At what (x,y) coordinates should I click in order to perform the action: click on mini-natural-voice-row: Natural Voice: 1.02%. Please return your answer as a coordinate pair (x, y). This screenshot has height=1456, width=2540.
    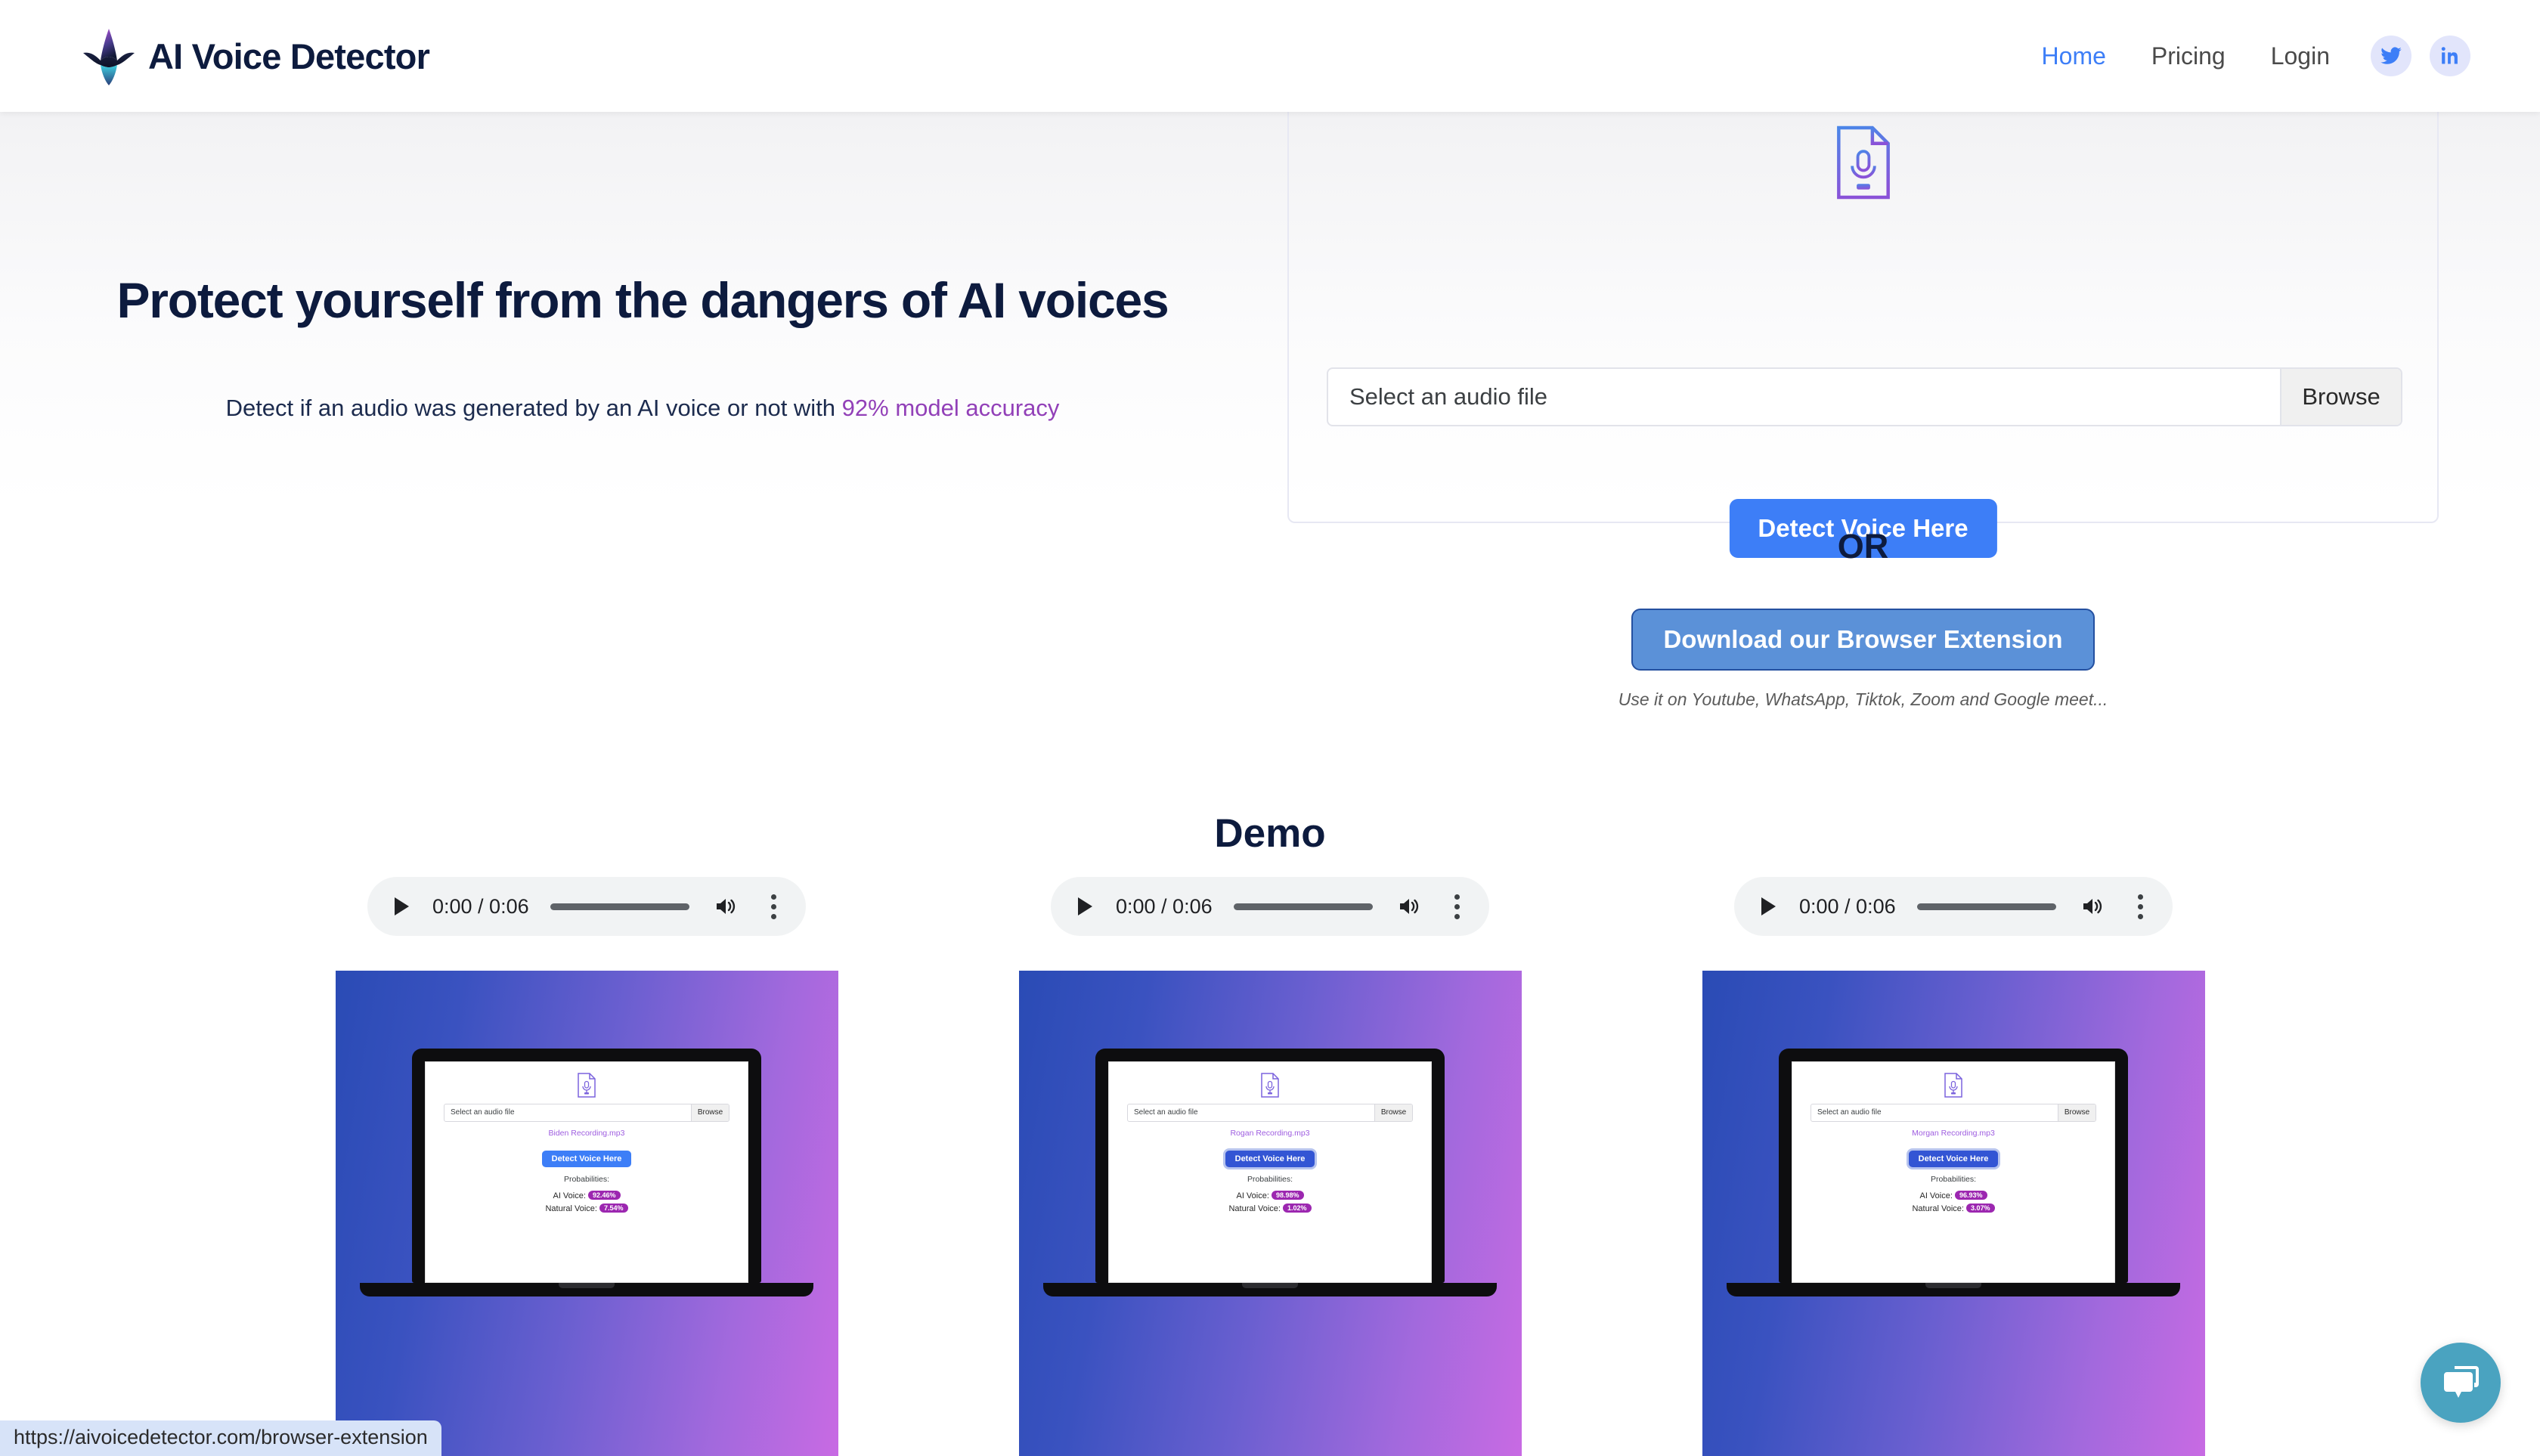
    Looking at the image, I should click on (1270, 1208).